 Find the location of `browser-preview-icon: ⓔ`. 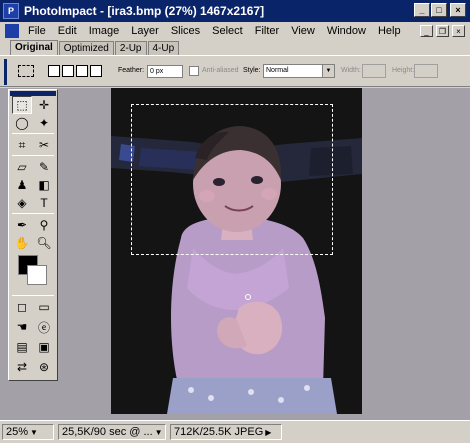

browser-preview-icon: ⓔ is located at coordinates (44, 327).